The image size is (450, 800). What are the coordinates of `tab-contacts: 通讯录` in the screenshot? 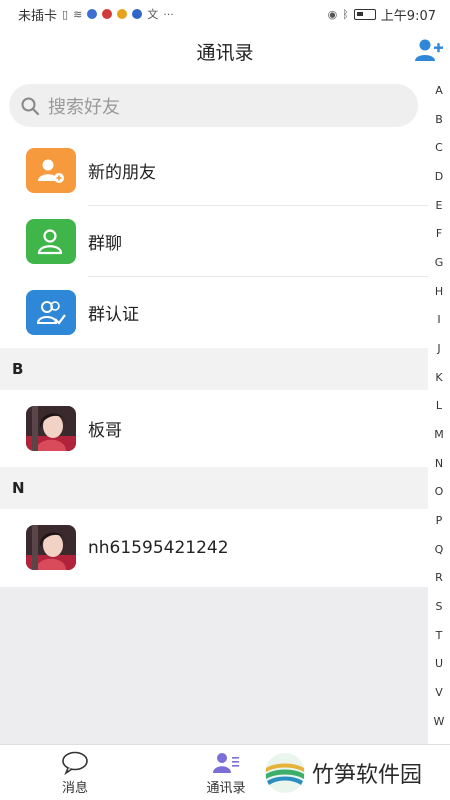 It's located at (226, 773).